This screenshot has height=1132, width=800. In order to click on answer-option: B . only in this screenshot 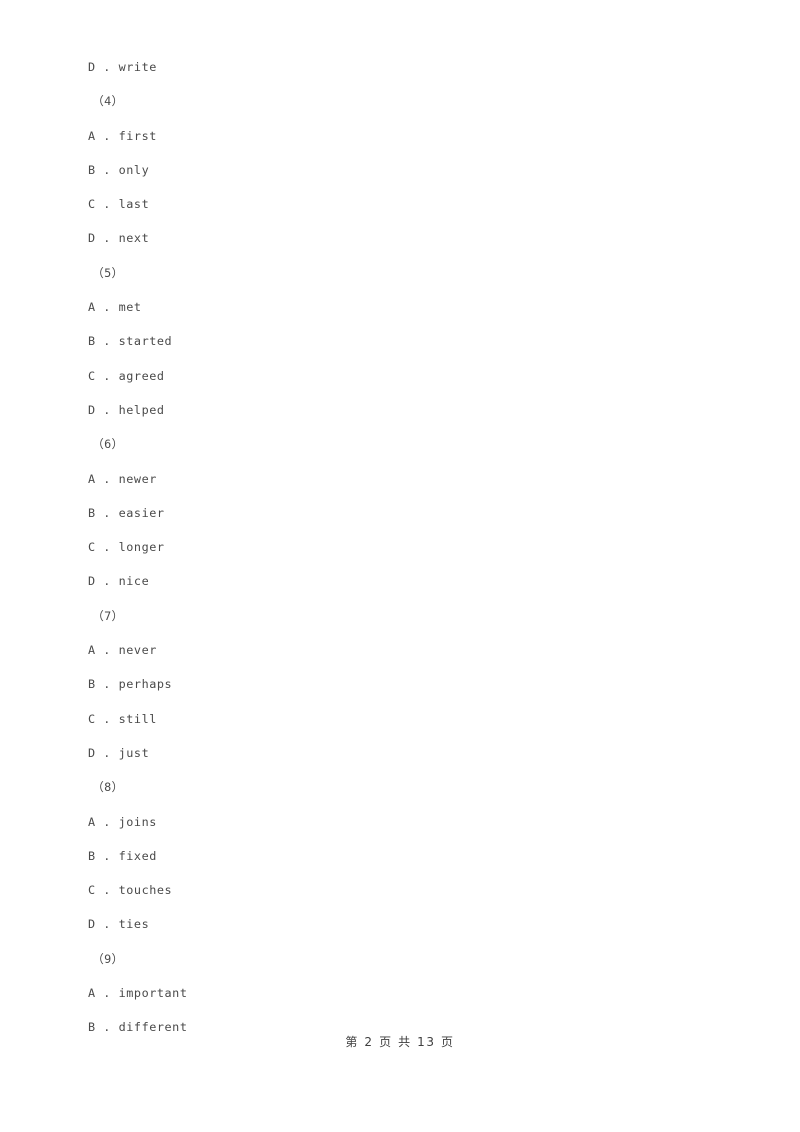, I will do `click(119, 169)`.